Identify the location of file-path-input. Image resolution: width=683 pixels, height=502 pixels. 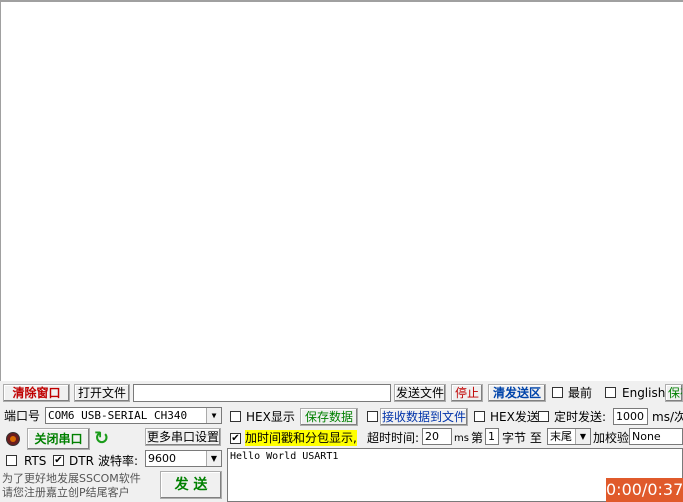
(262, 393).